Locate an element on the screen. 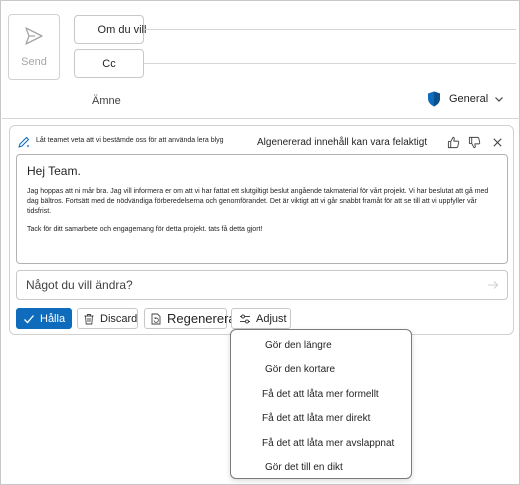 Image resolution: width=520 pixels, height=485 pixels. keep-label: Hålla is located at coordinates (53, 318).